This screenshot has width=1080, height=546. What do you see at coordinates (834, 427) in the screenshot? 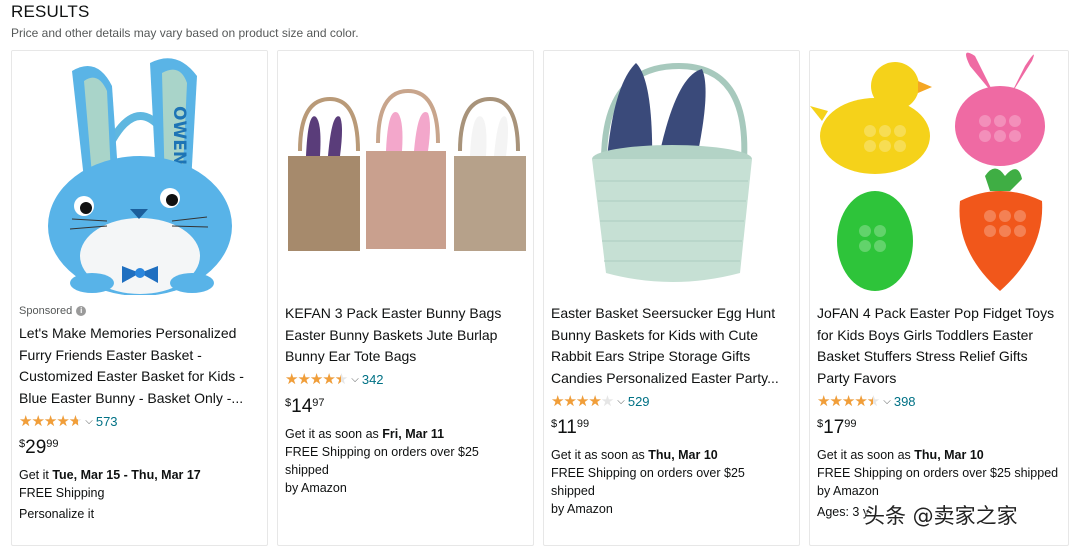
I see `price-whole: 17` at bounding box center [834, 427].